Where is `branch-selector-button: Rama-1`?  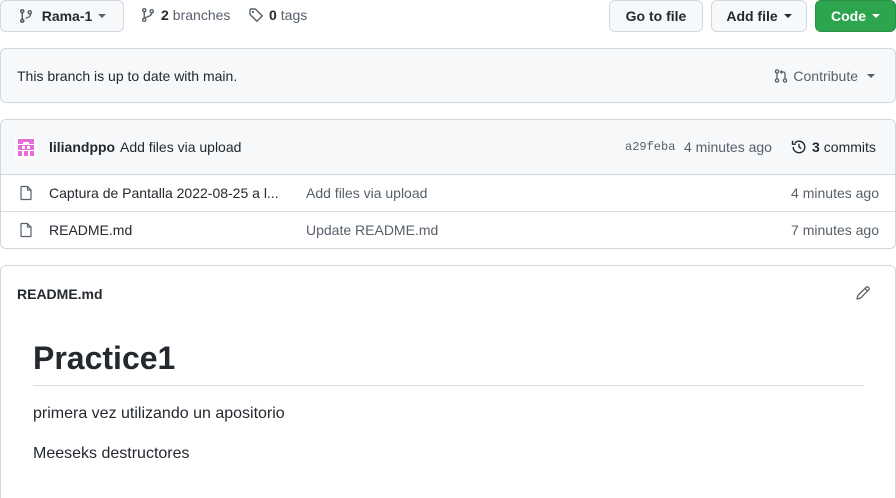
branch-selector-button: Rama-1 is located at coordinates (62, 16).